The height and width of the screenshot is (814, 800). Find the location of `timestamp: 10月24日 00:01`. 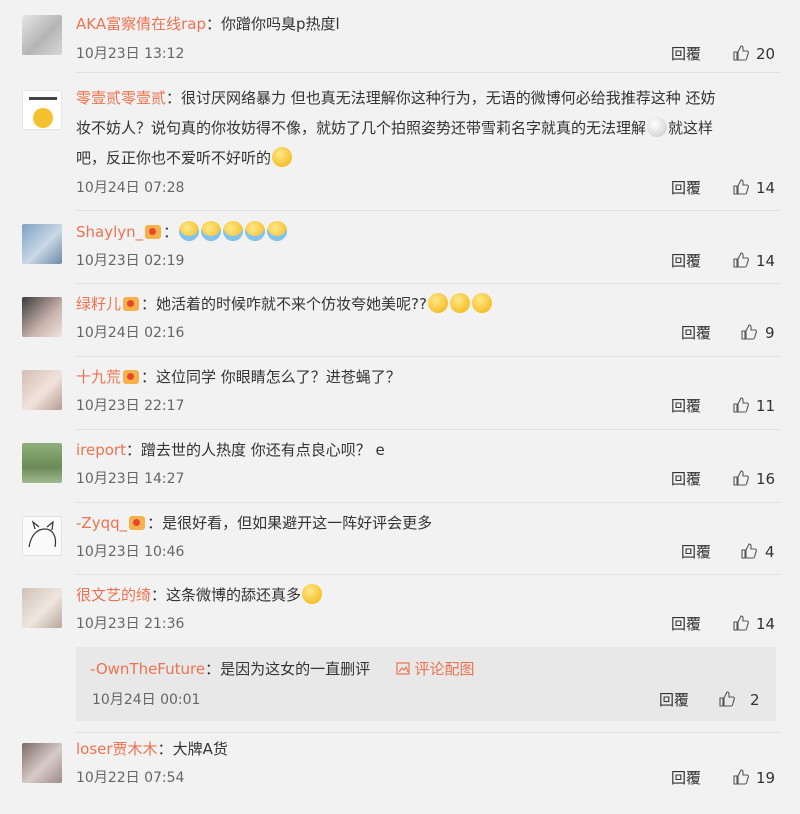

timestamp: 10月24日 00:01 is located at coordinates (146, 700).